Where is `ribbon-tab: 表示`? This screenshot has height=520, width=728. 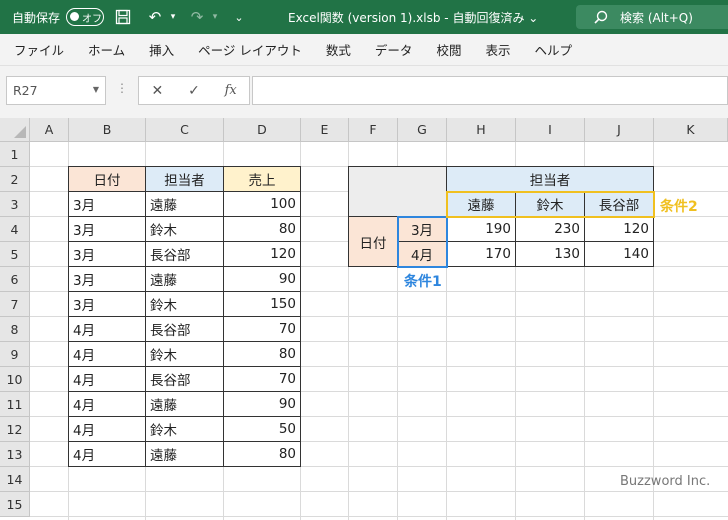
ribbon-tab: 表示 is located at coordinates (497, 49).